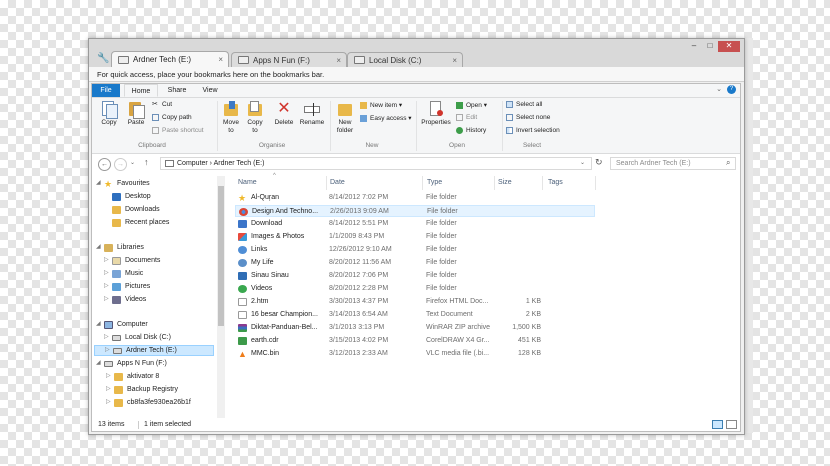  Describe the element at coordinates (415, 224) in the screenshot. I see `file-row: Download 8/14/2012 5:51 PM File folder` at that location.